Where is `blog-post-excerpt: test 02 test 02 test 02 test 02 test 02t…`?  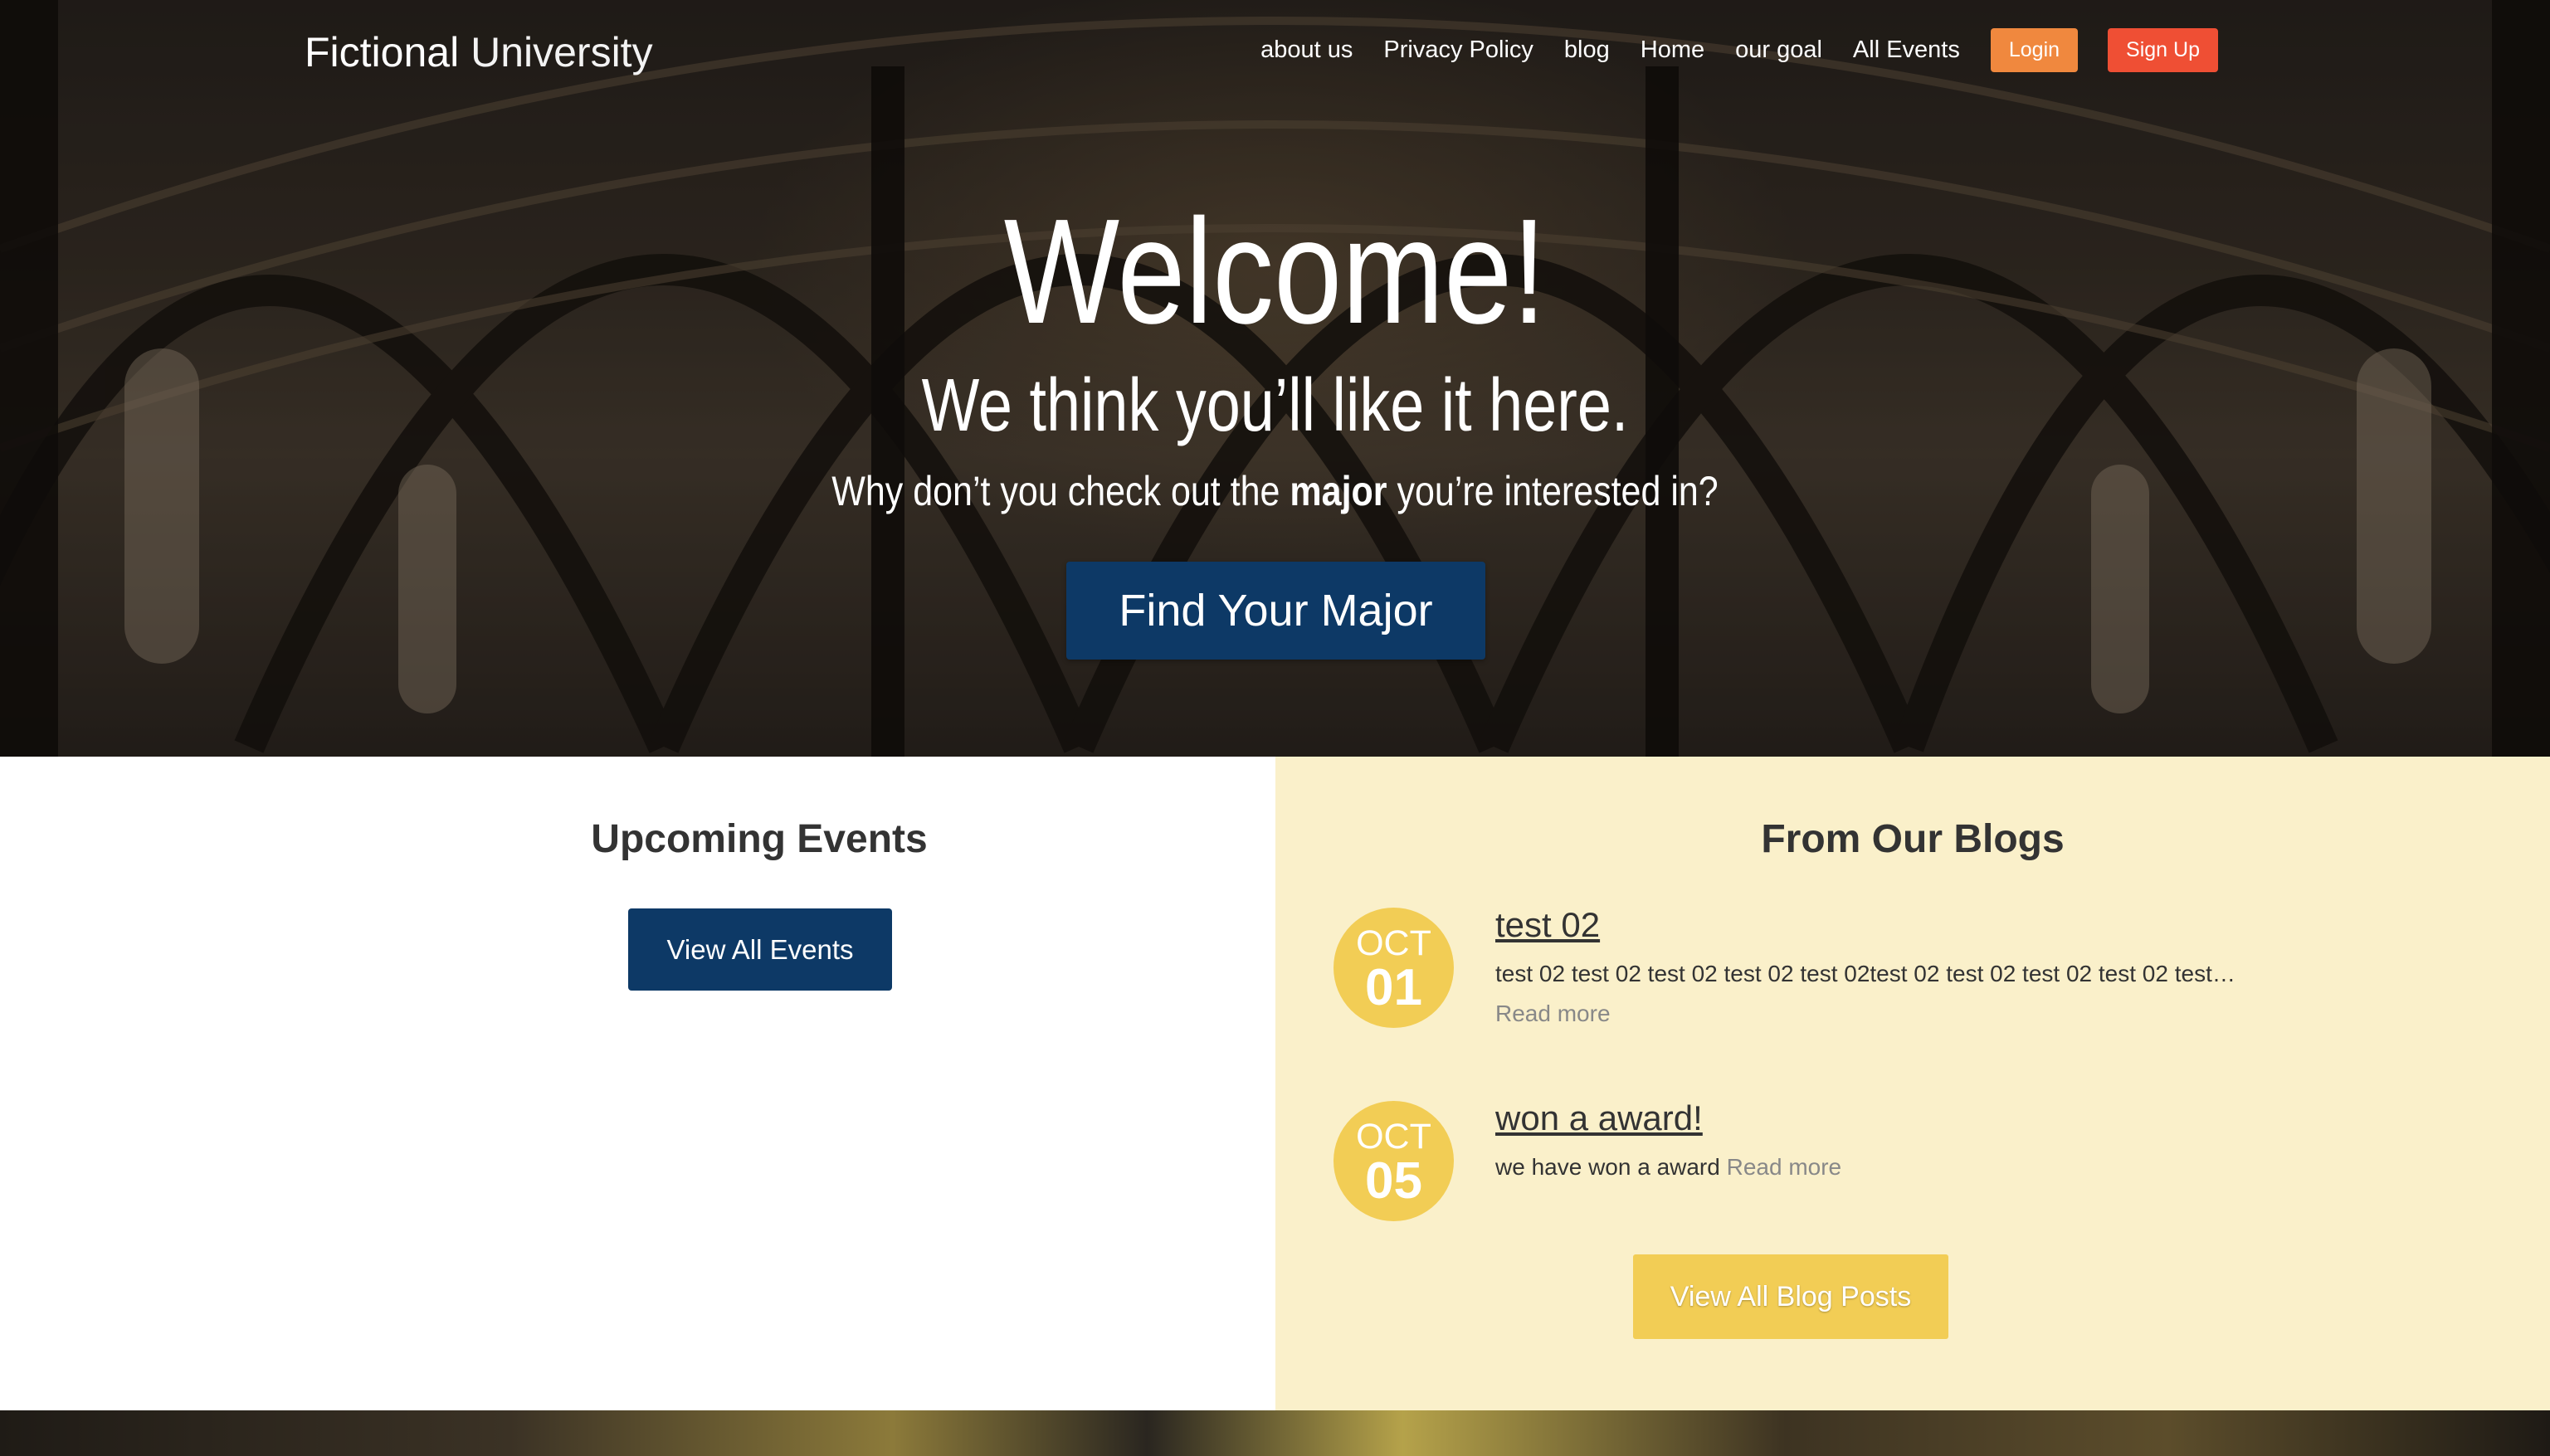 blog-post-excerpt: test 02 test 02 test 02 test 02 test 02t… is located at coordinates (1868, 994).